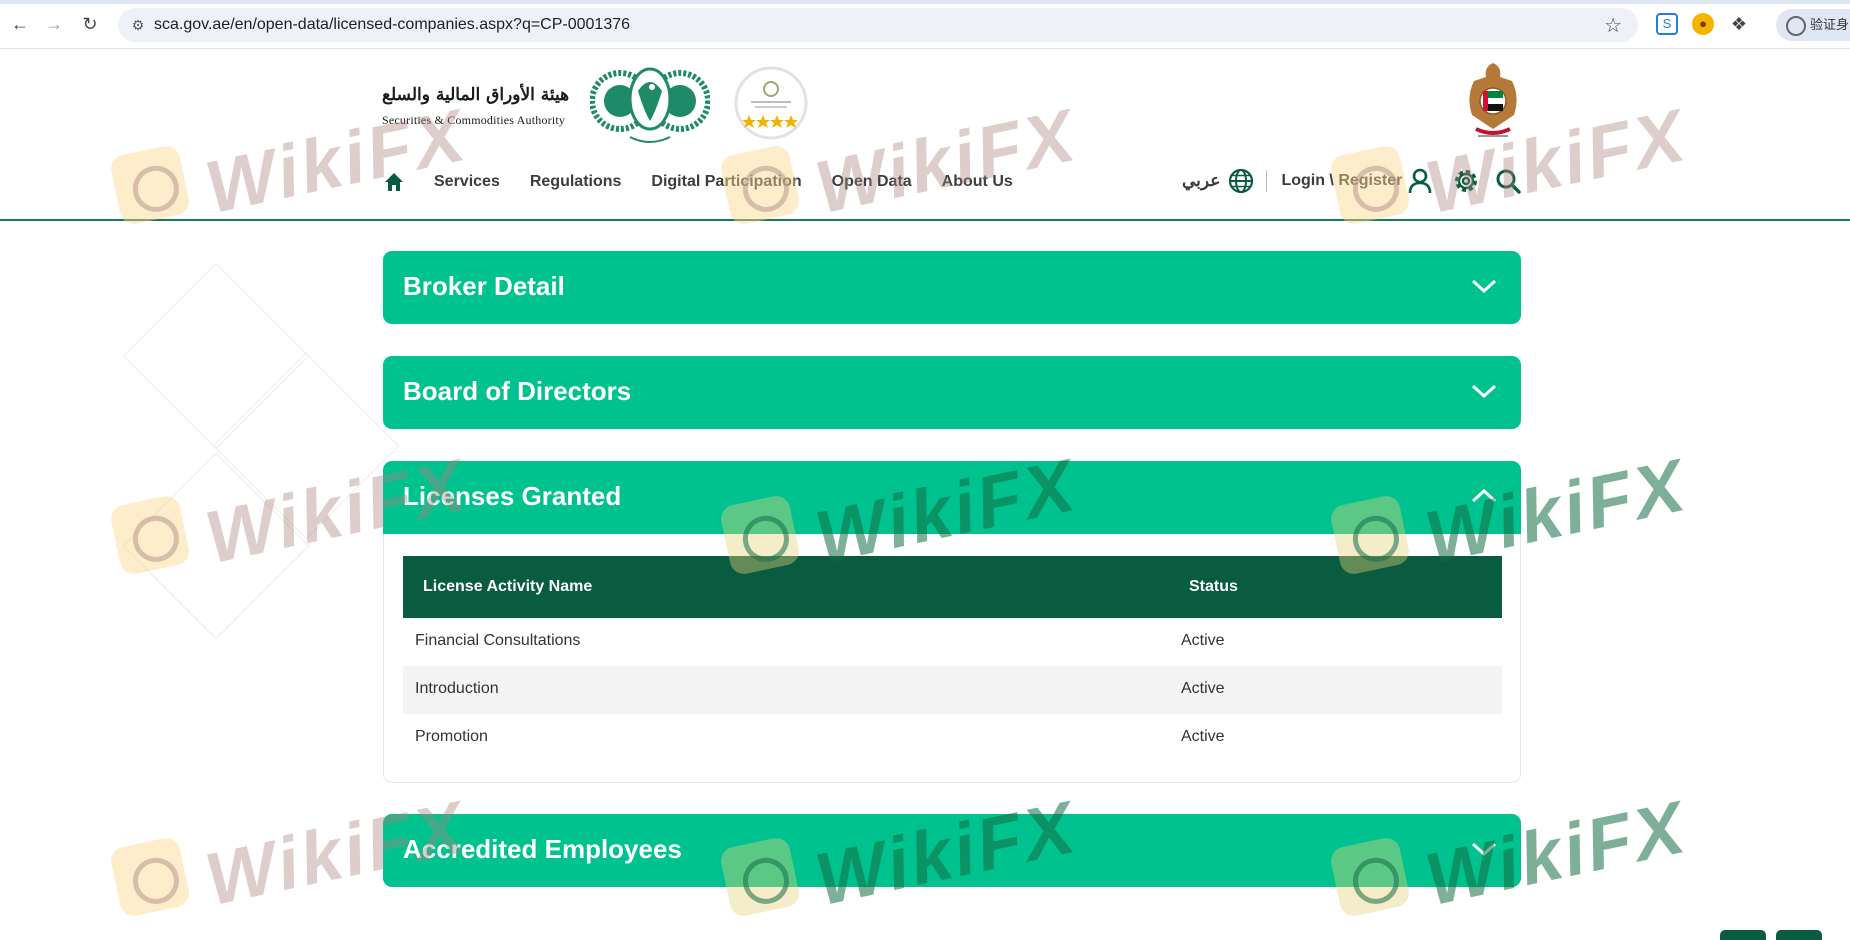 This screenshot has height=940, width=1850. I want to click on five-star-award-icon, so click(771, 103).